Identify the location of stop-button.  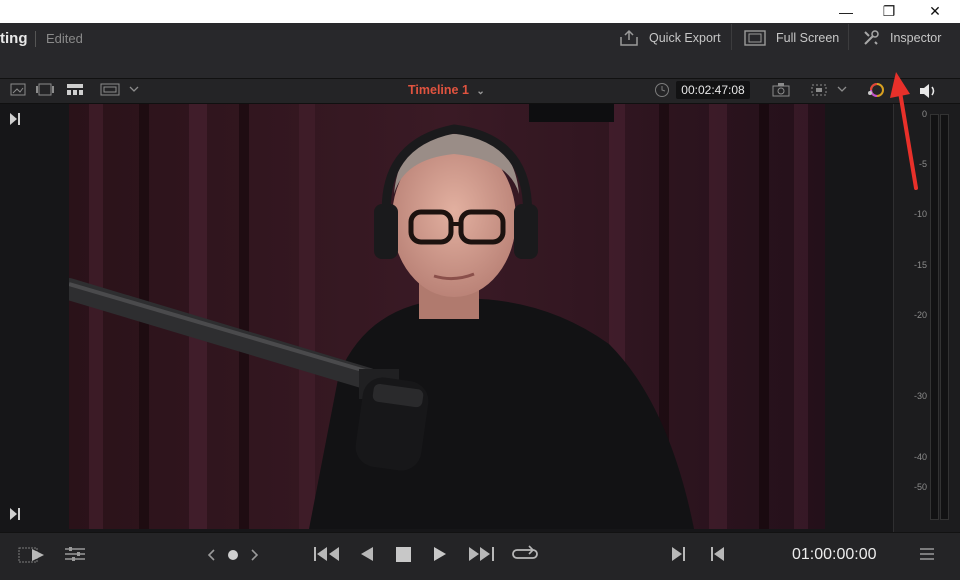
(403, 554).